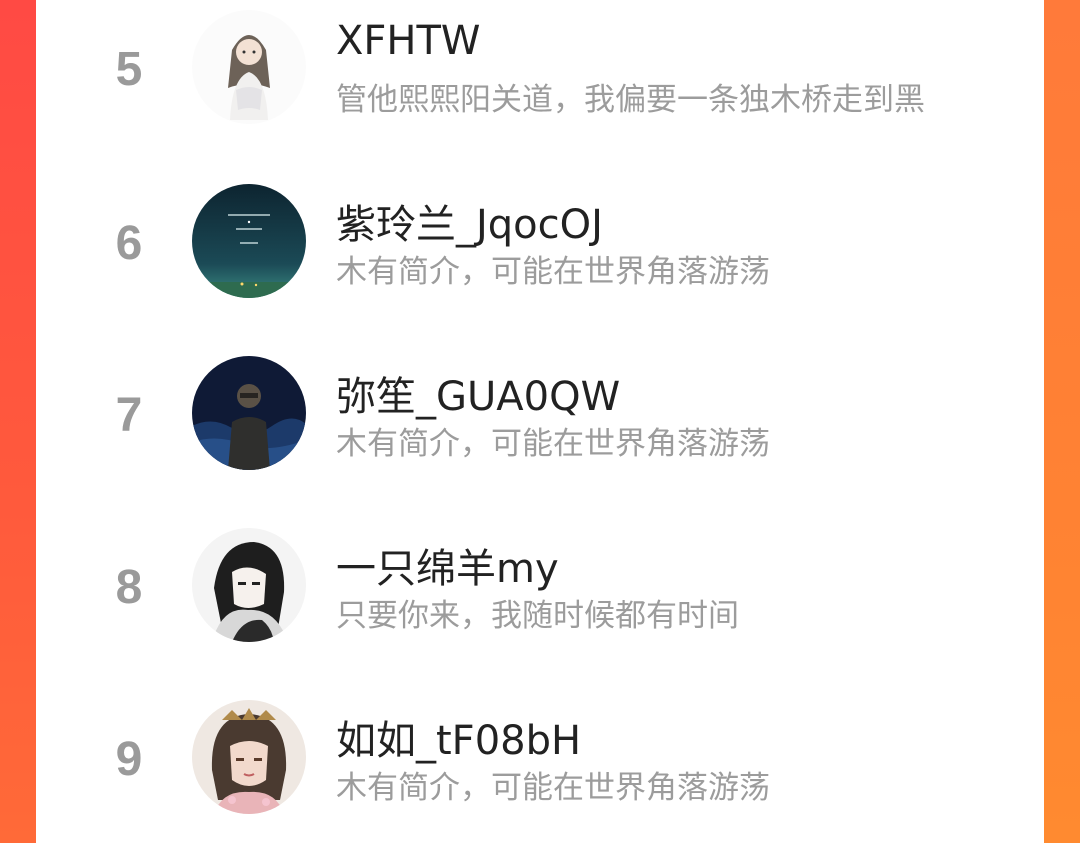 This screenshot has width=1080, height=843. Describe the element at coordinates (18, 421) in the screenshot. I see `left-accent-edge` at that location.